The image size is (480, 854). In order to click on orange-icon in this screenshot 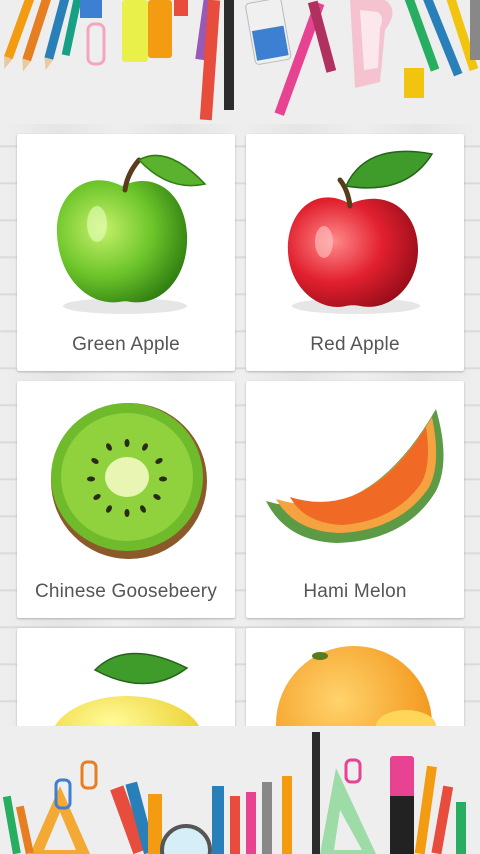, I will do `click(356, 686)`.